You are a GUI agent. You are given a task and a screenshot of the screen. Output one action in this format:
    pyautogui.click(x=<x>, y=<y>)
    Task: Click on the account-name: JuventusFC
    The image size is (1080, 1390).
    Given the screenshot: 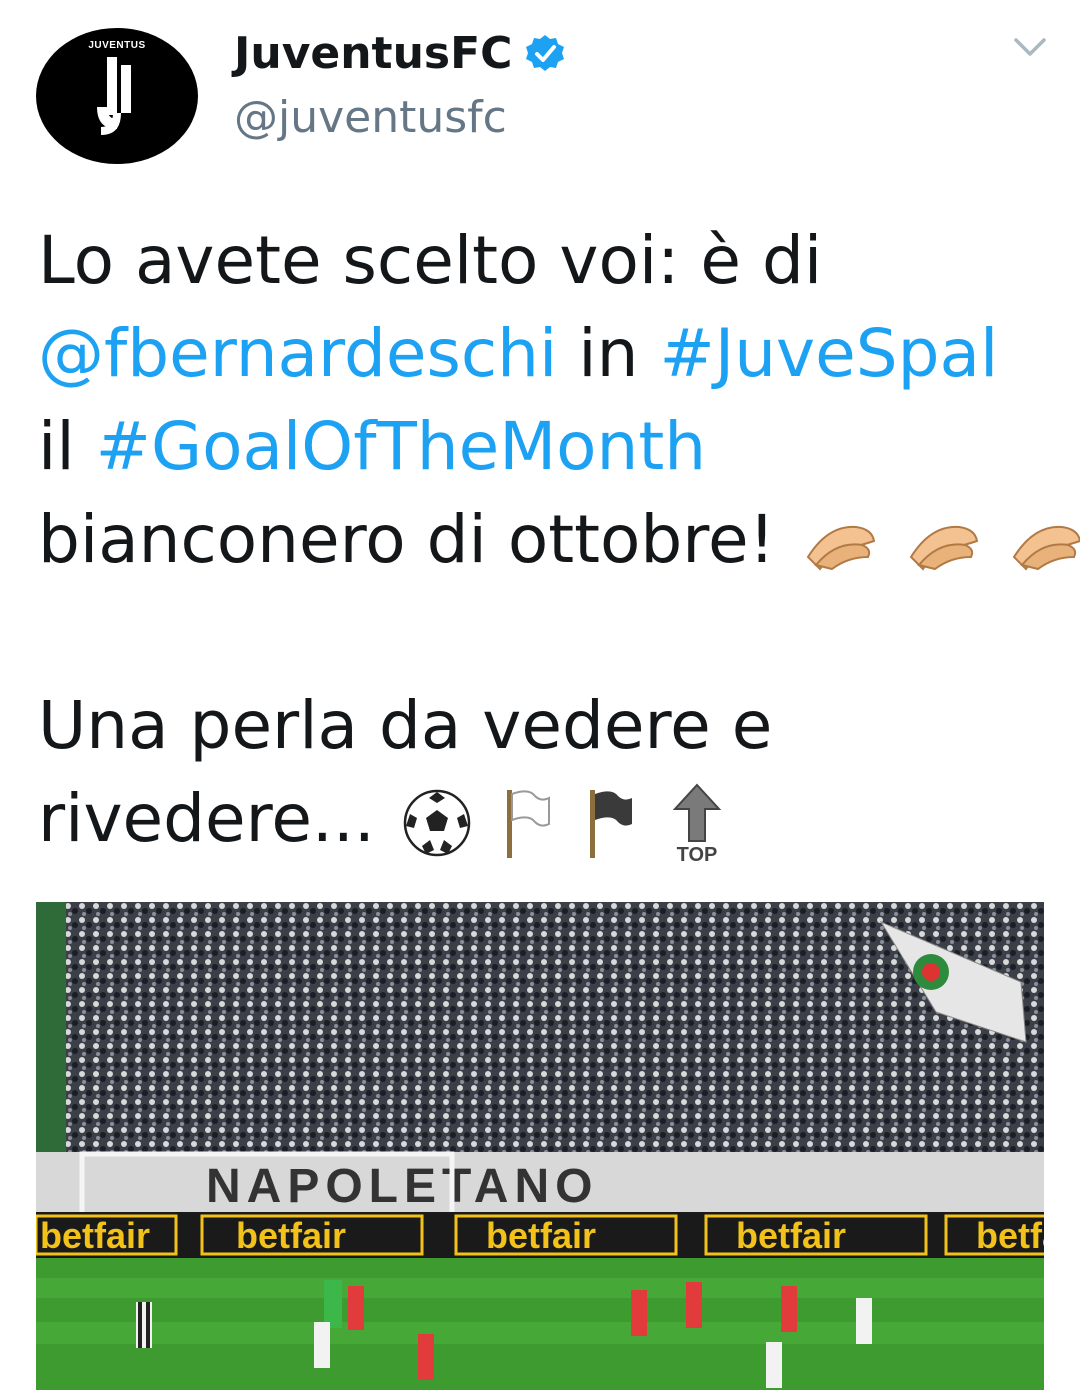 What is the action you would take?
    pyautogui.click(x=400, y=54)
    